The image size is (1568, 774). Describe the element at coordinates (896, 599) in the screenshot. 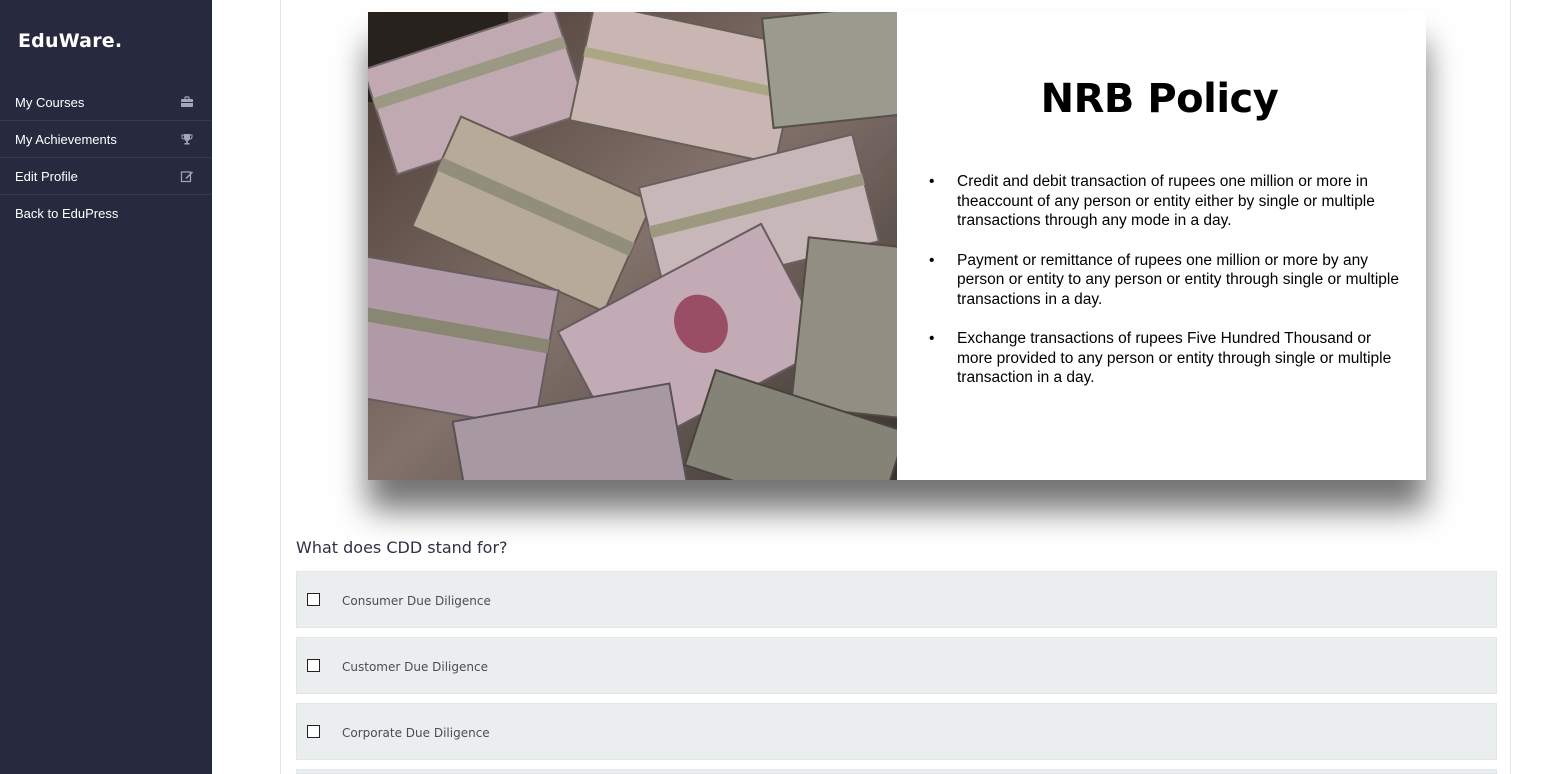

I see `quiz-option-1: Consumer Due Diligence` at that location.